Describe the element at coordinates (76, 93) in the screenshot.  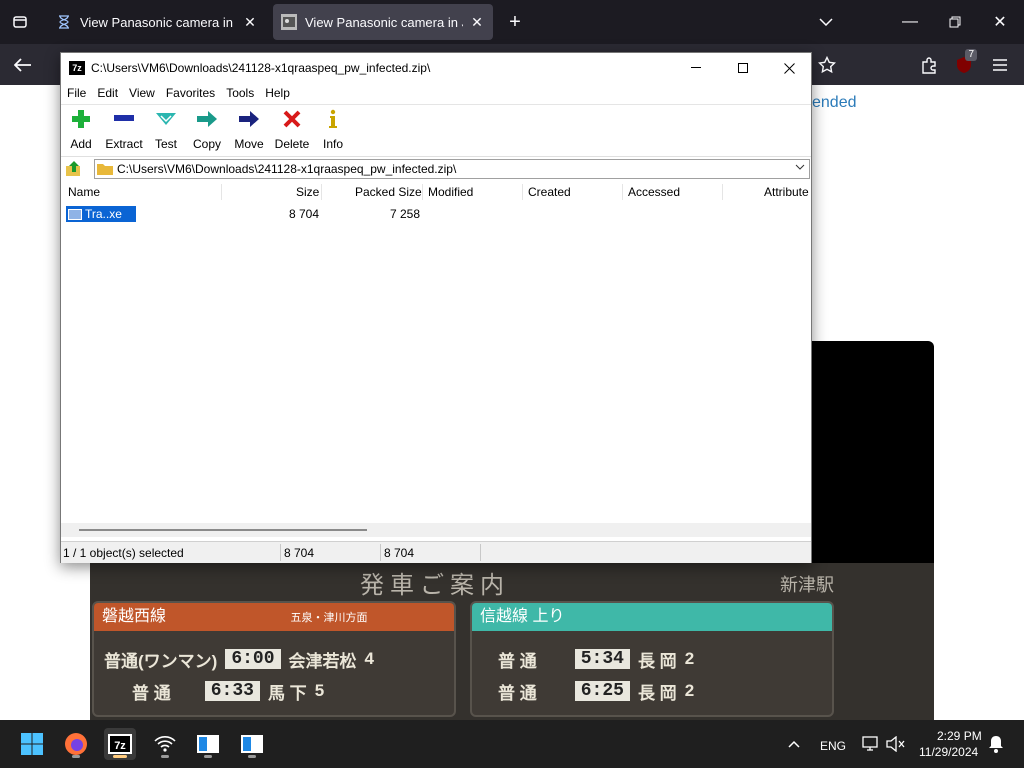
I see `menu-file: File` at that location.